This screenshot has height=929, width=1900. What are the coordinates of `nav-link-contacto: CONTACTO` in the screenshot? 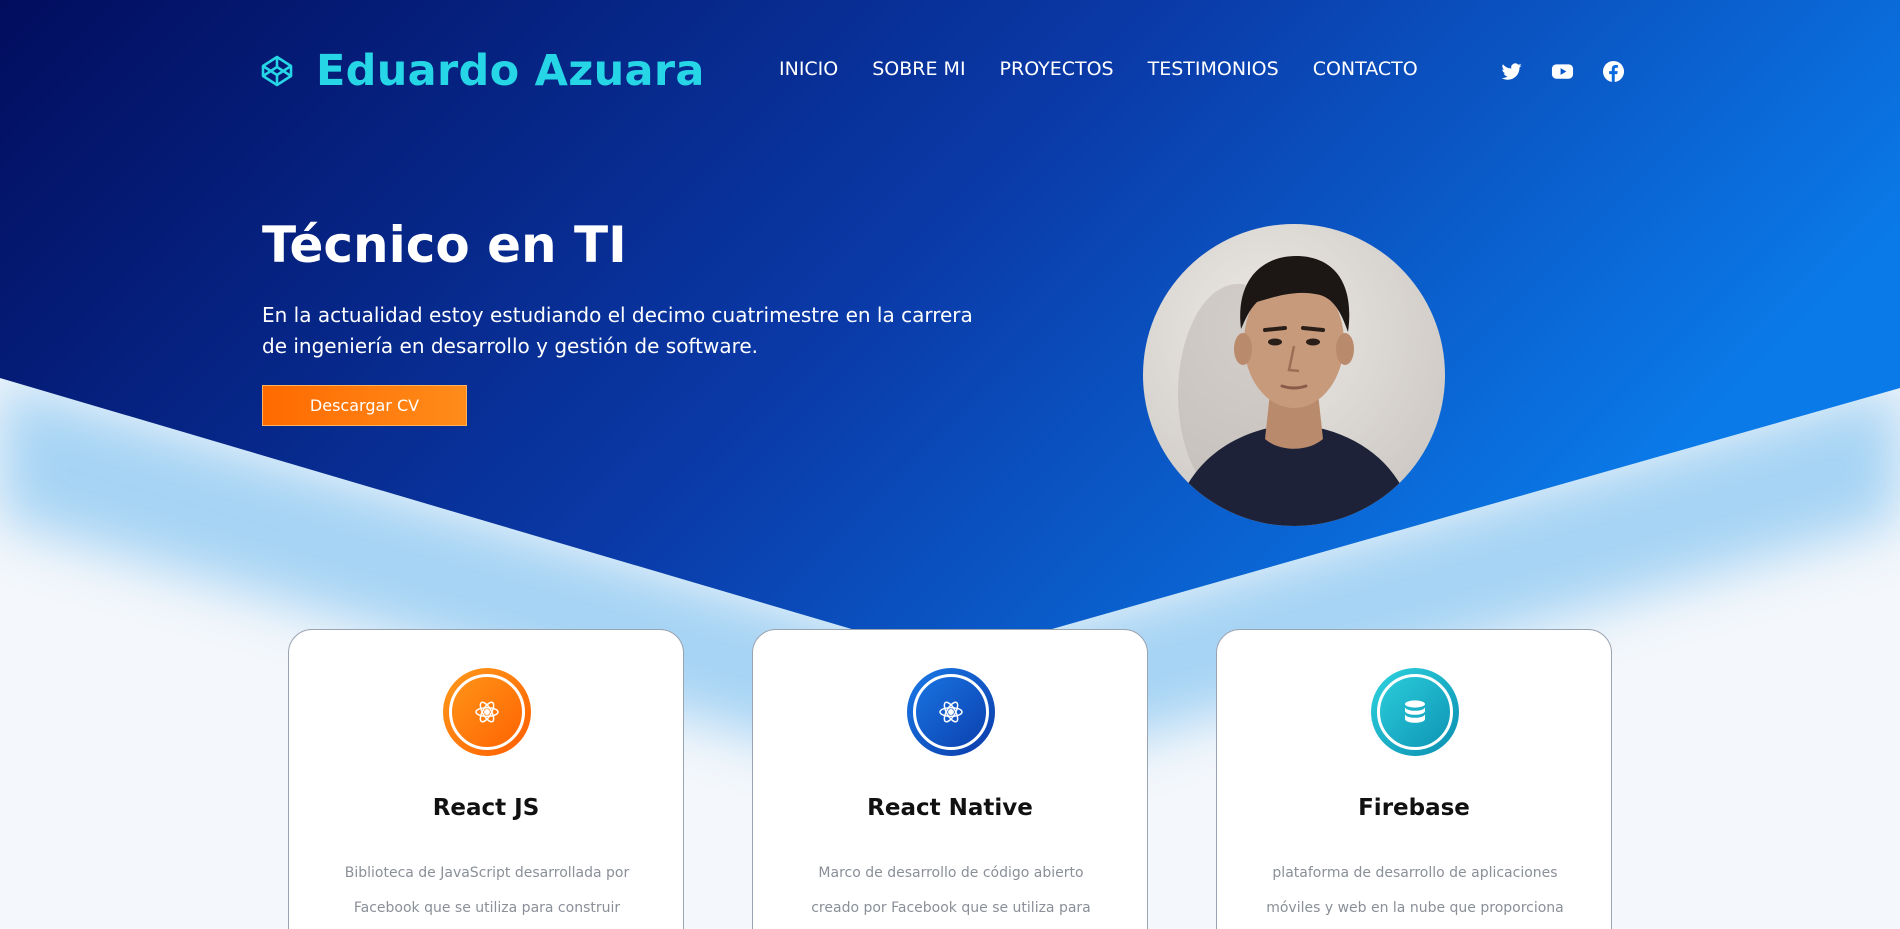 It's located at (1365, 69).